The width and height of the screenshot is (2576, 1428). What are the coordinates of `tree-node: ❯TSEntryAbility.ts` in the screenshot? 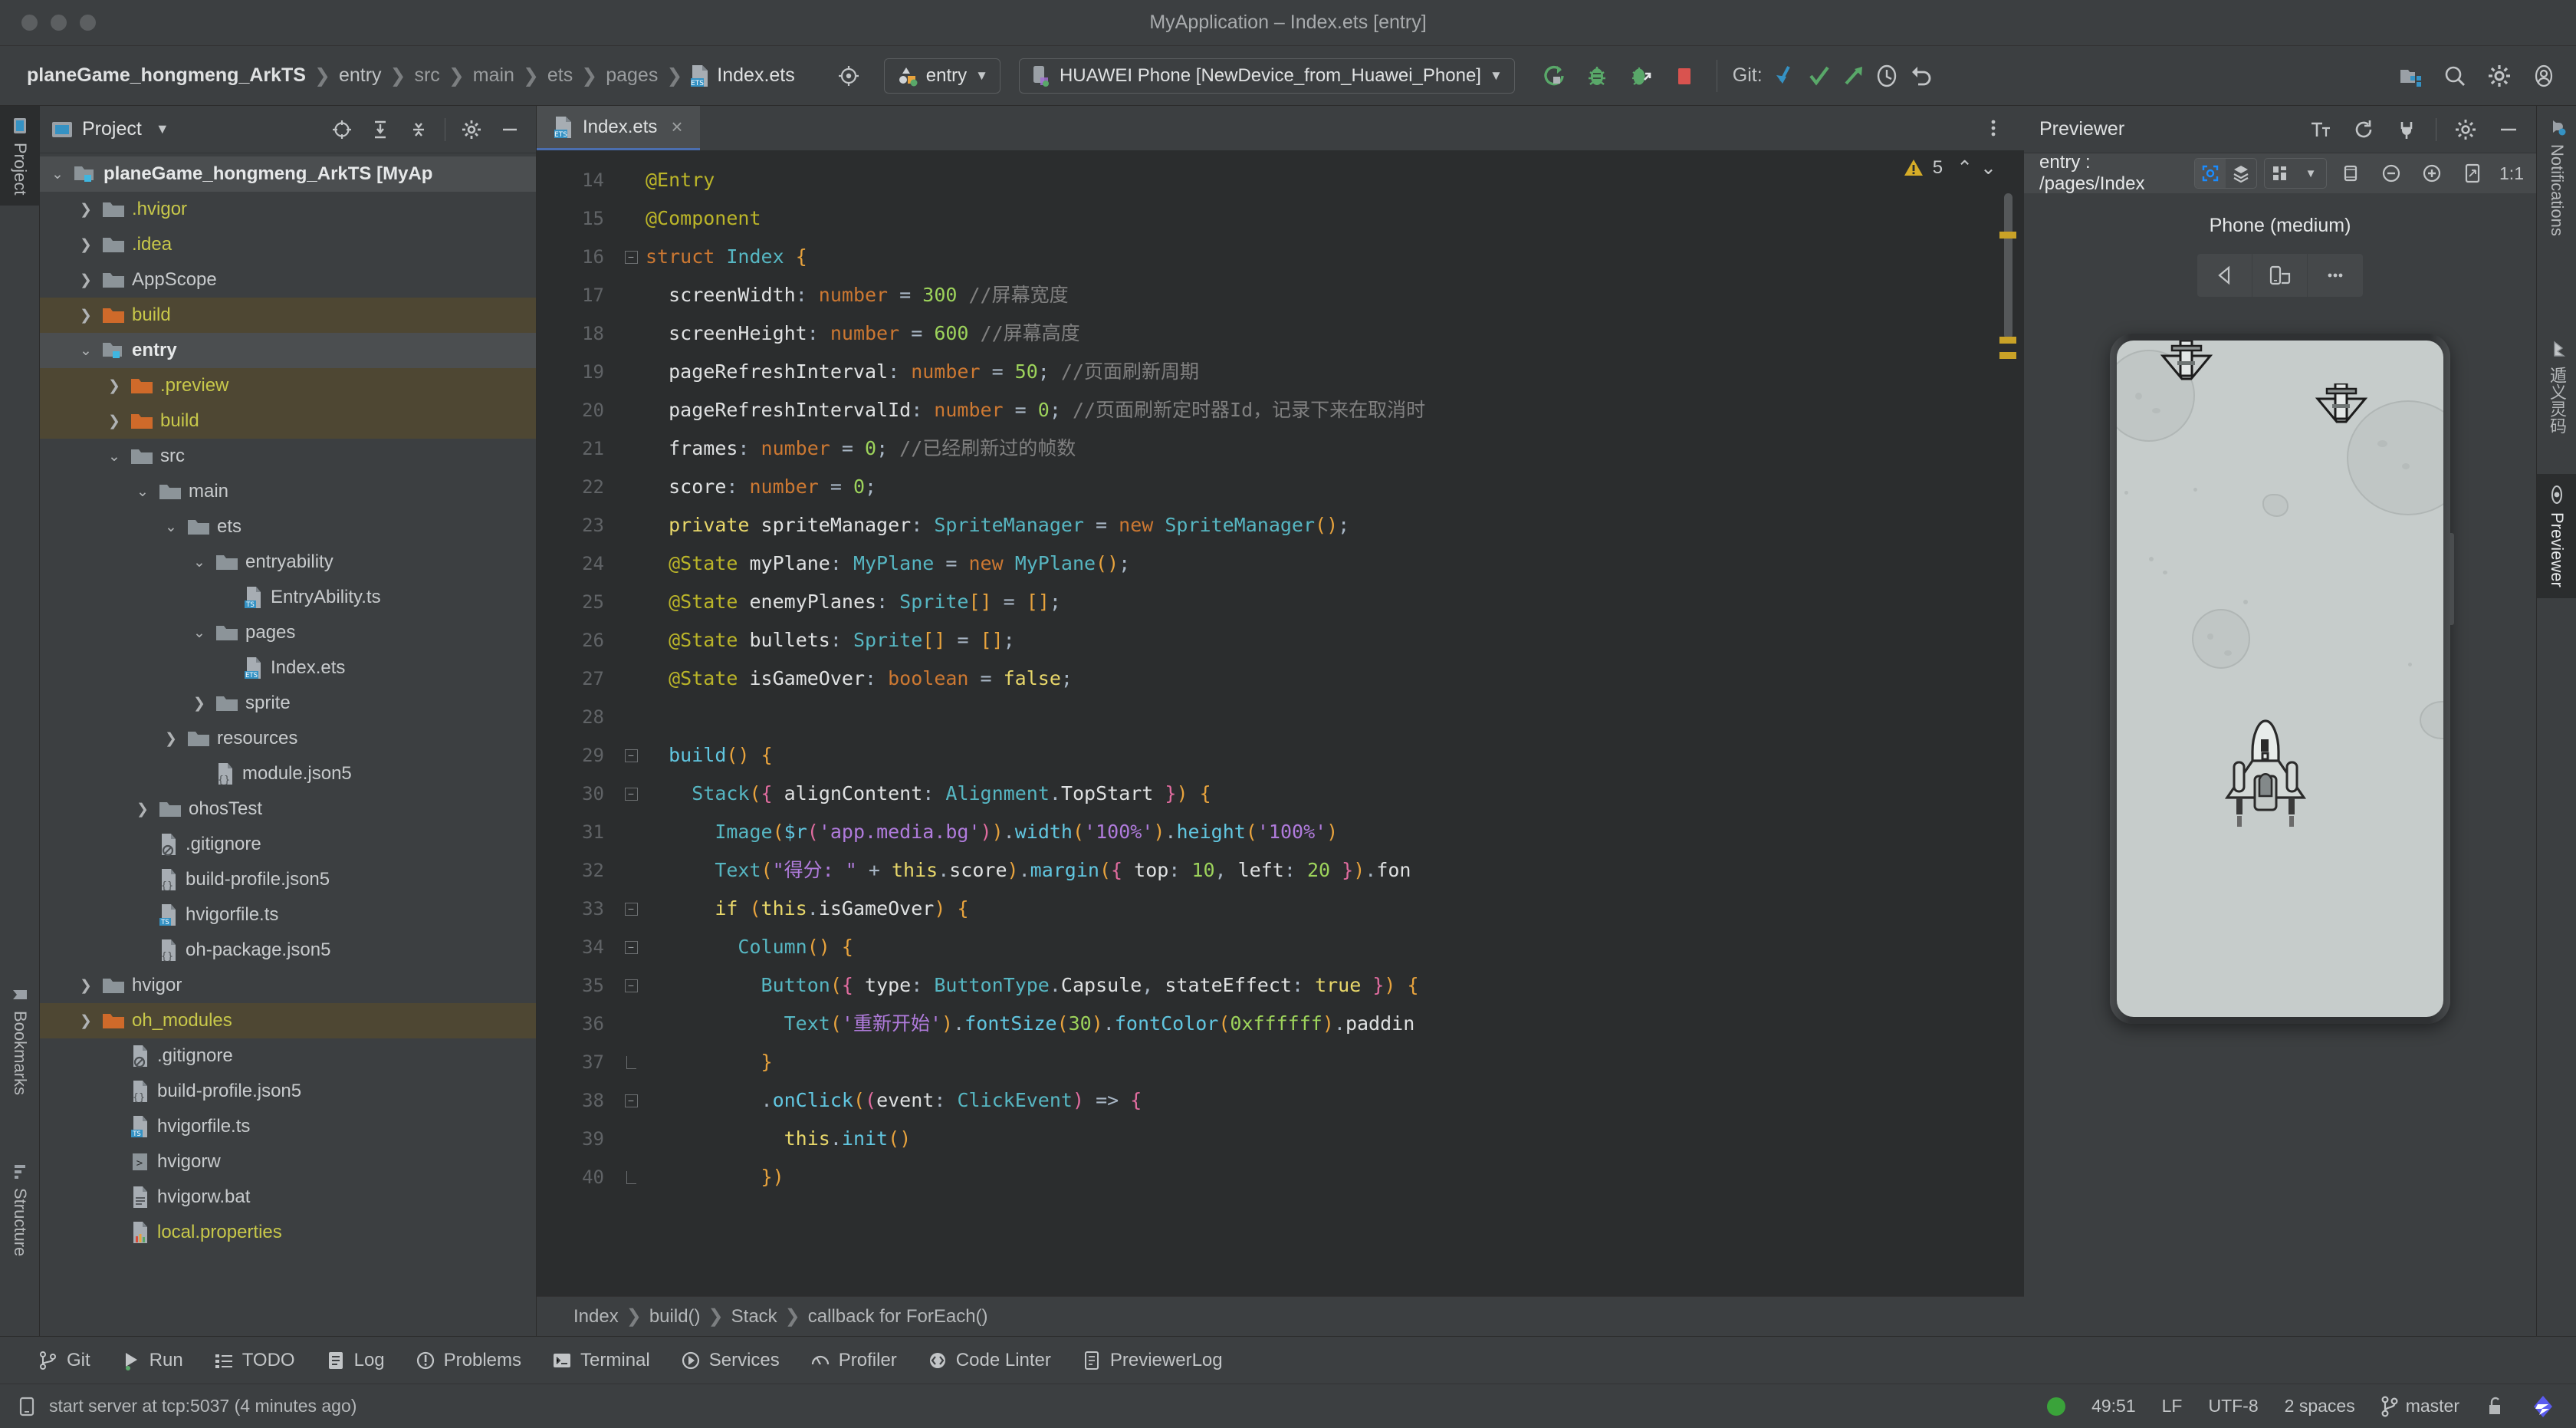 It's located at (288, 597).